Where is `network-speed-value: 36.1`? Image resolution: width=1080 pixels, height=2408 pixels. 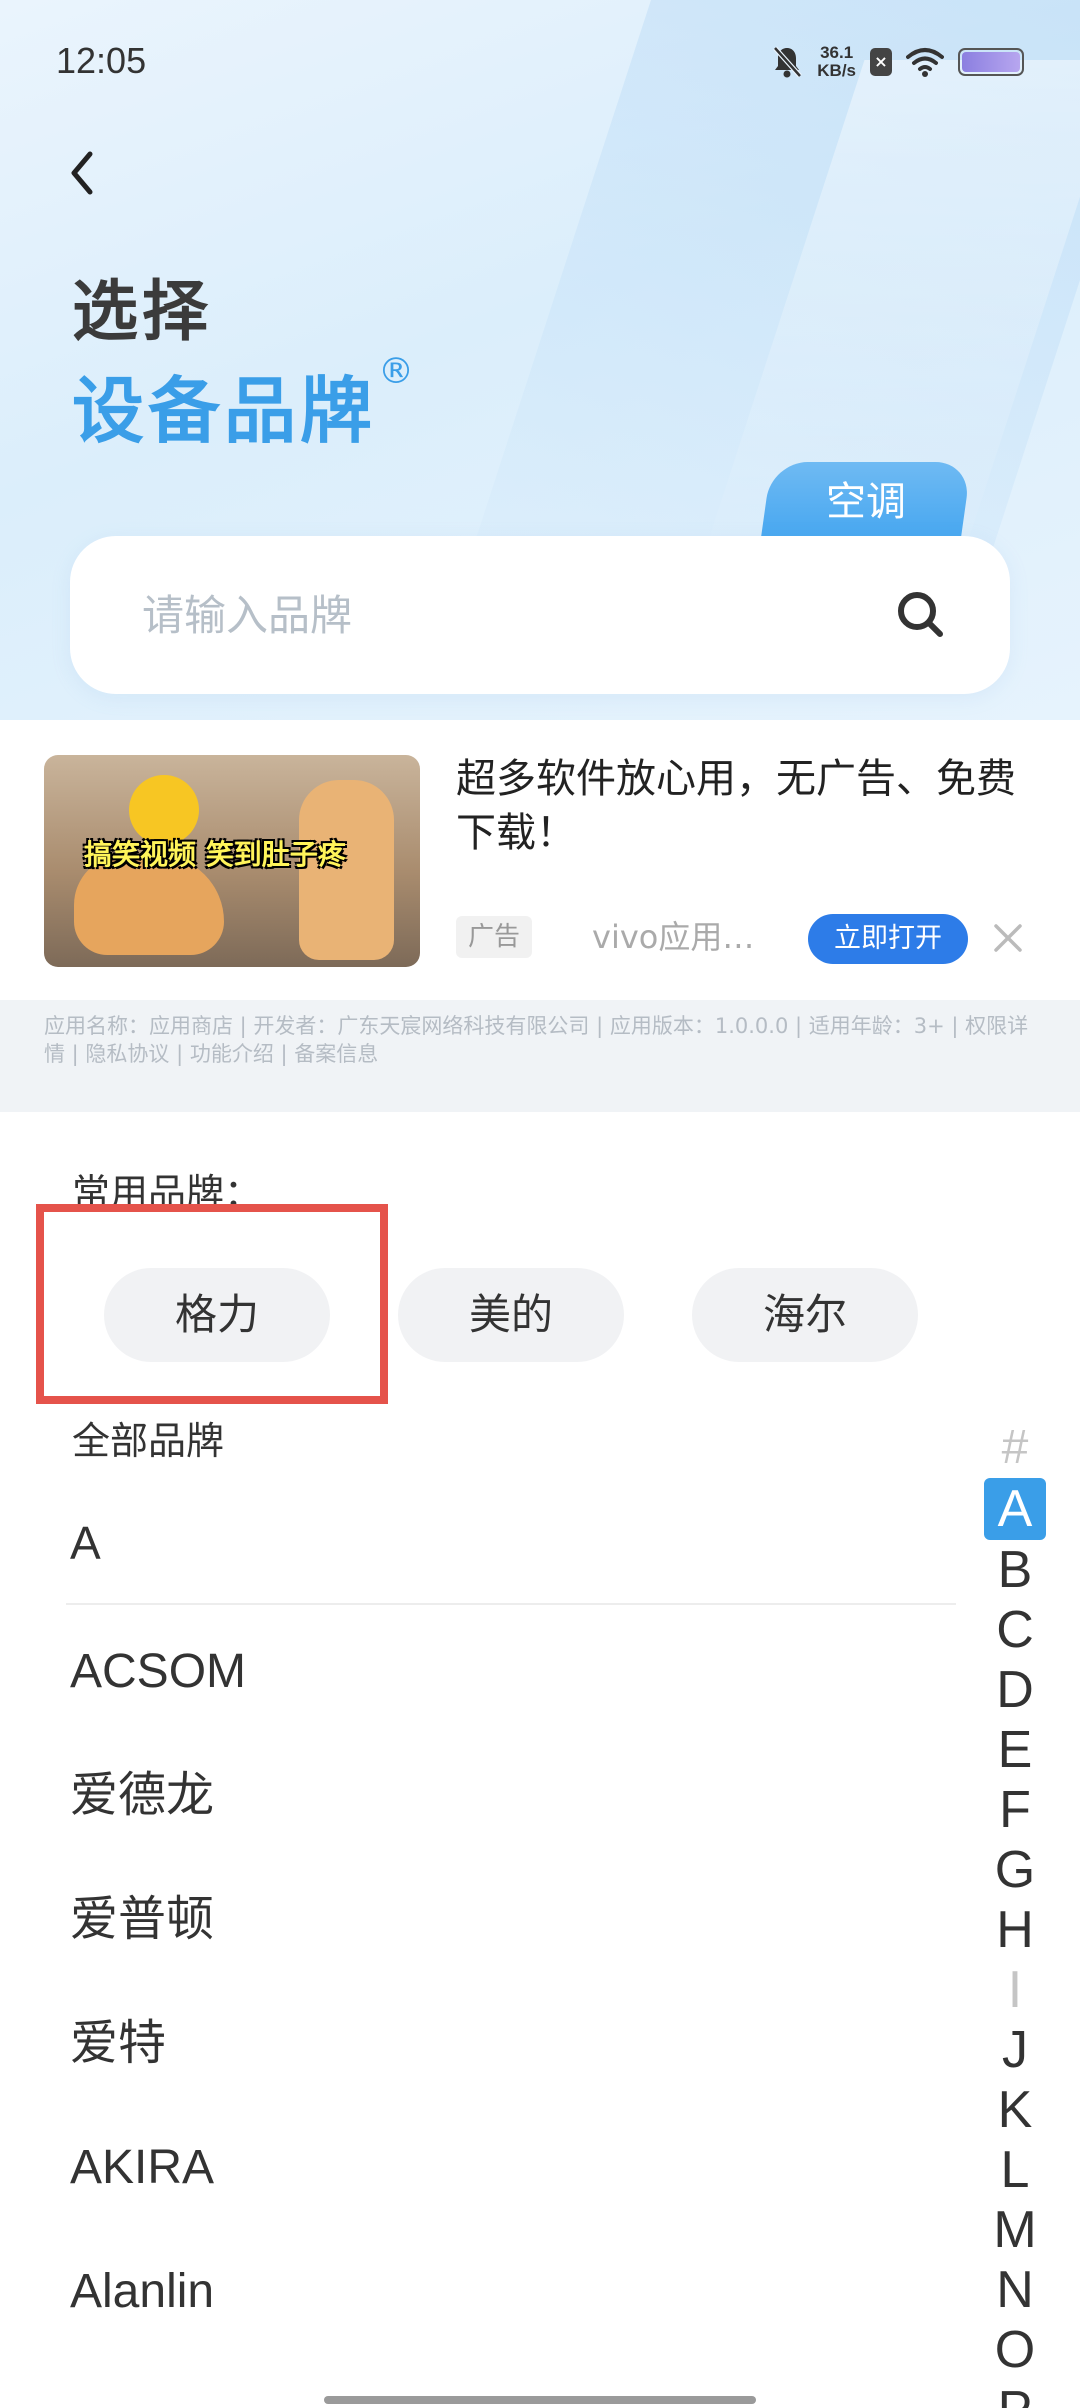
network-speed-value: 36.1 is located at coordinates (837, 52).